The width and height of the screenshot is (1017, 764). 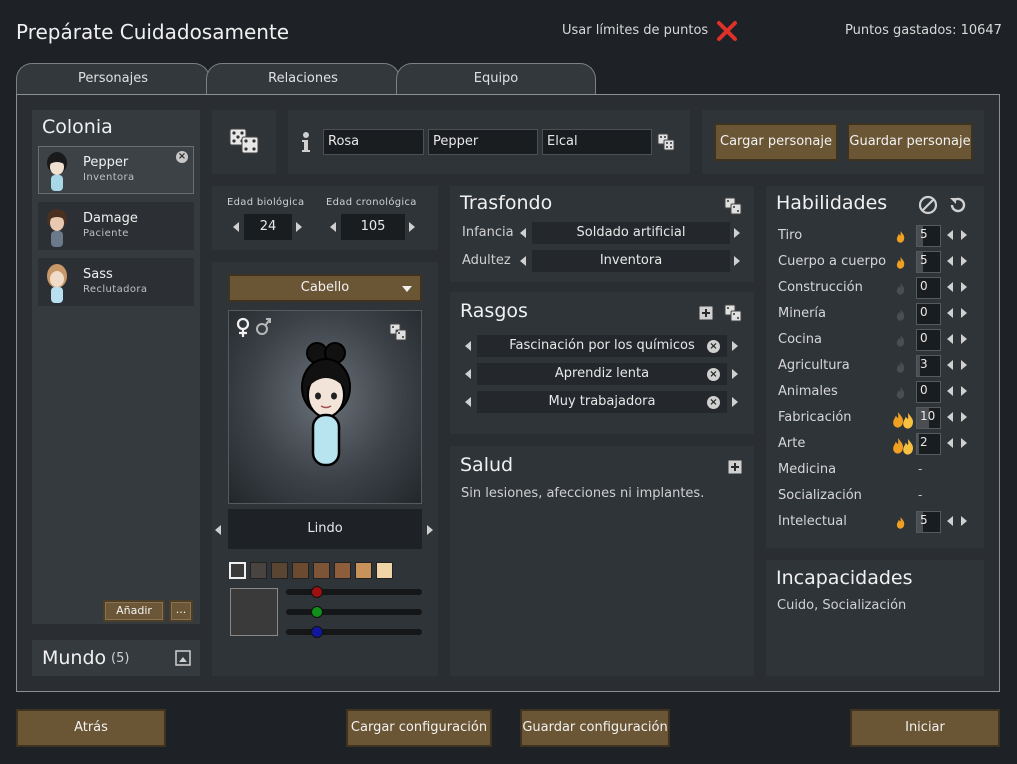 What do you see at coordinates (317, 632) in the screenshot?
I see `blue-slider-knob` at bounding box center [317, 632].